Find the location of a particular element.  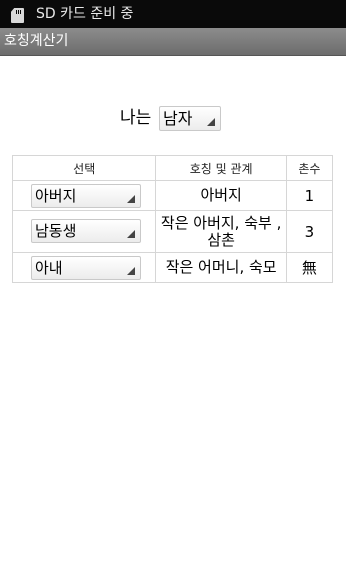

header-relation: 호칭 및 관계 is located at coordinates (221, 168).